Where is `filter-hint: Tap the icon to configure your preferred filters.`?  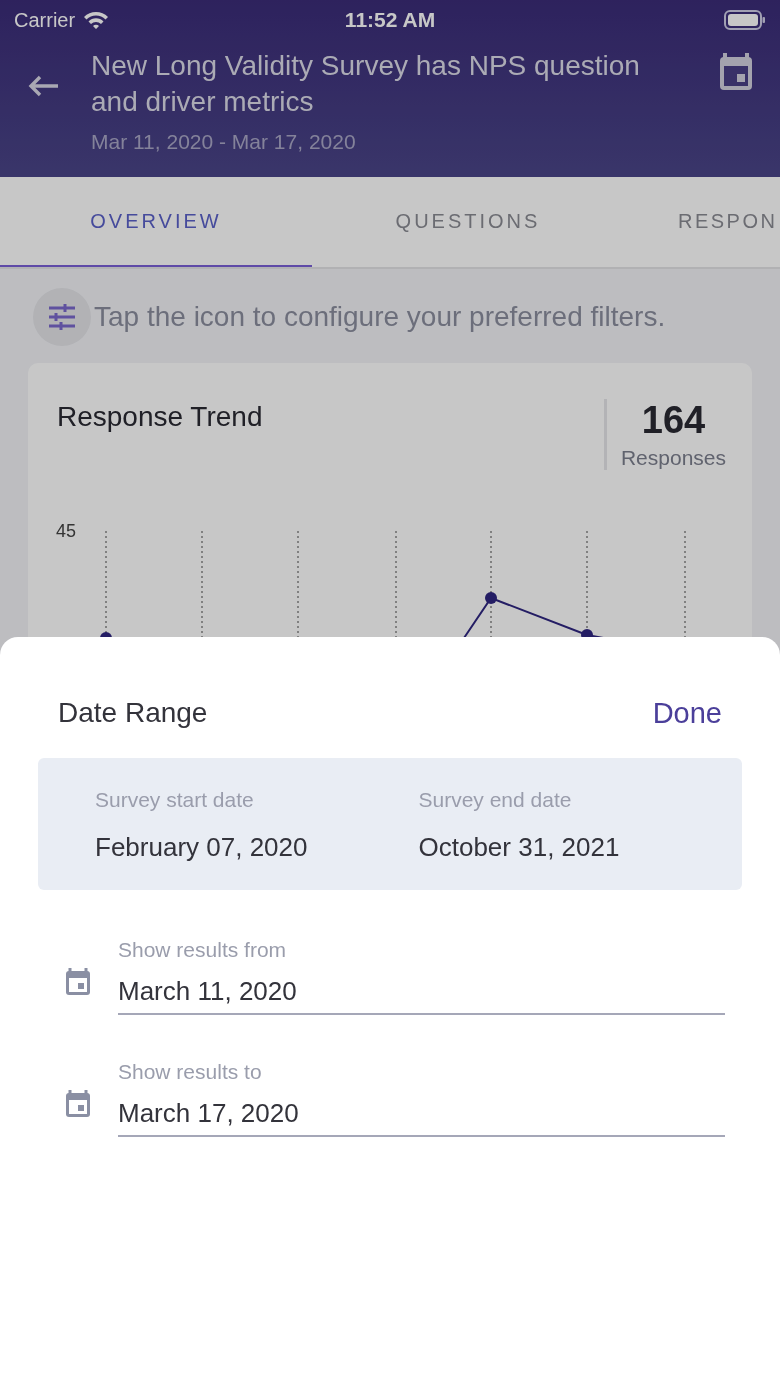 filter-hint: Tap the icon to configure your preferred filters. is located at coordinates (380, 317).